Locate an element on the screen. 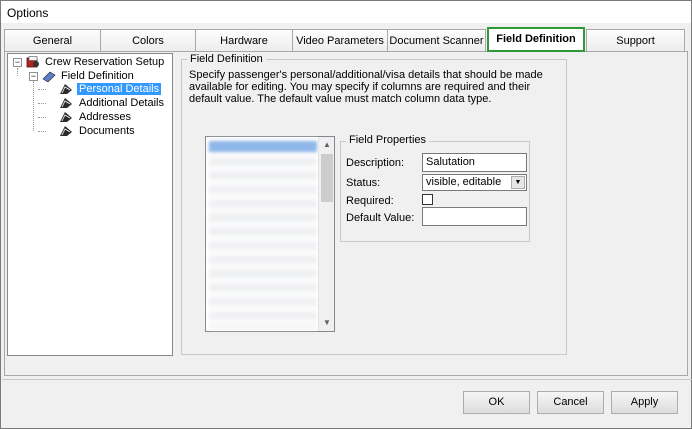 The height and width of the screenshot is (429, 692). tree-item-addresses: Addresses is located at coordinates (105, 118).